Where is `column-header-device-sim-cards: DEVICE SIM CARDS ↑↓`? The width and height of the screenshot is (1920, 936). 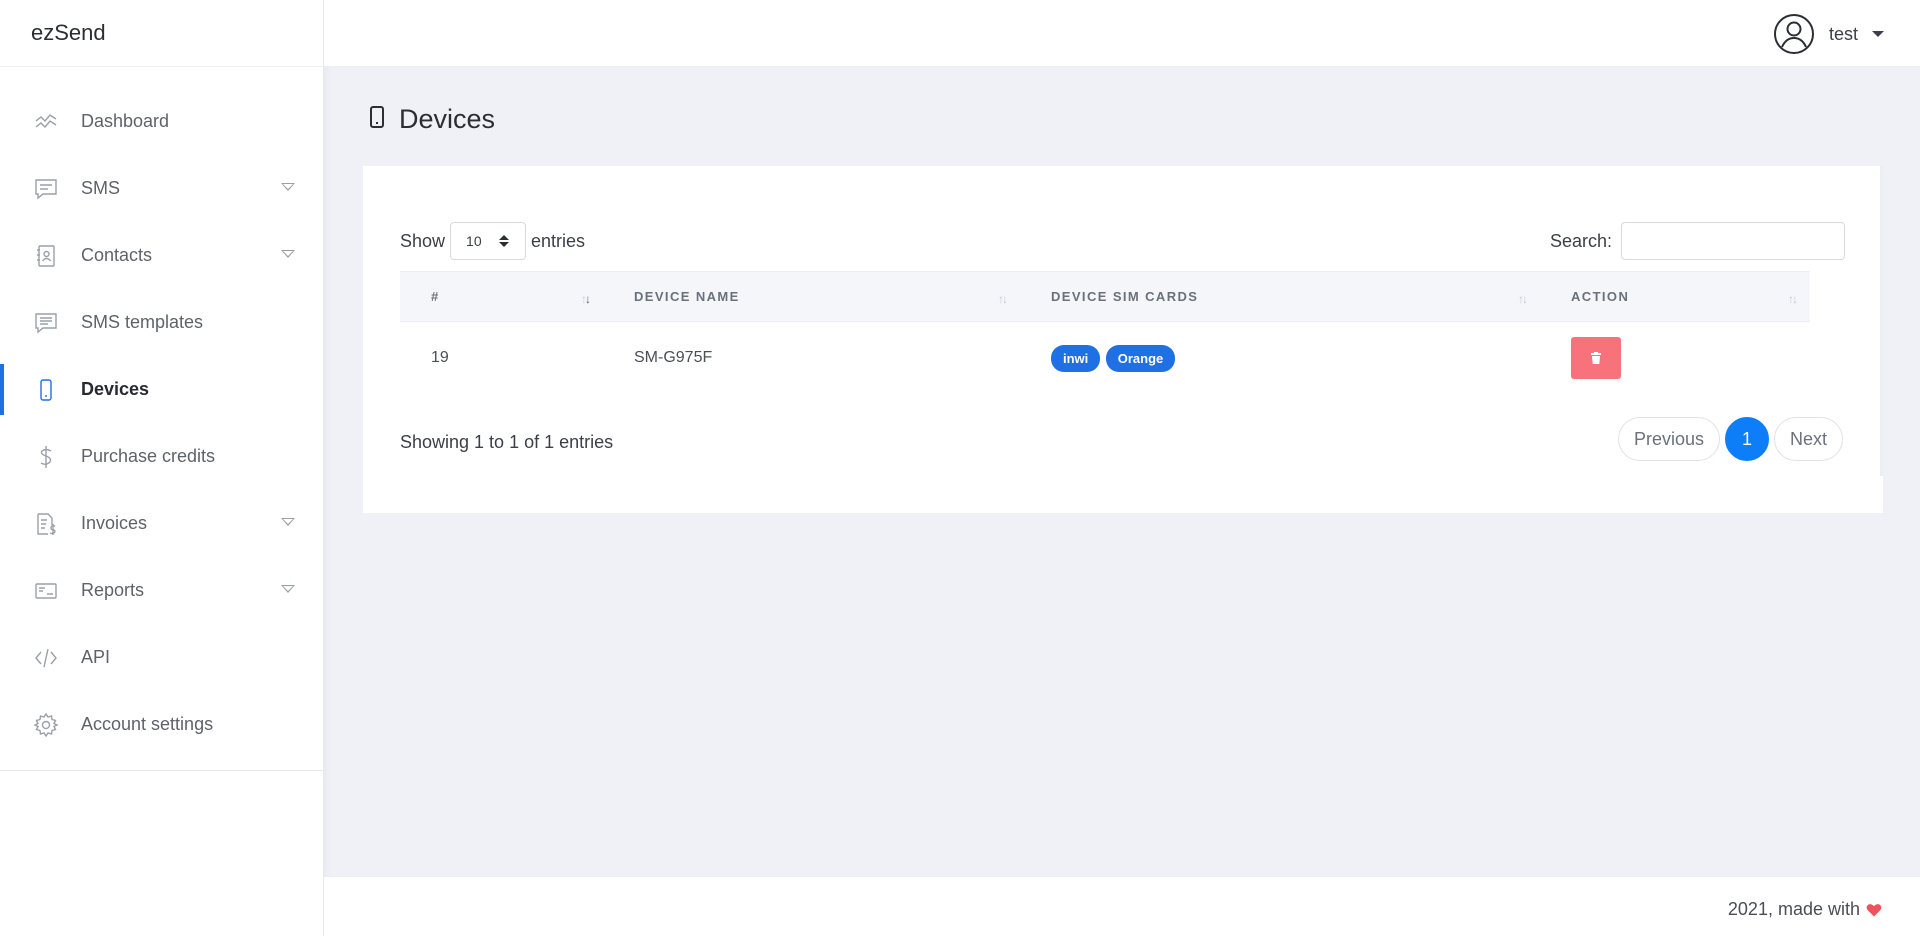 column-header-device-sim-cards: DEVICE SIM CARDS ↑↓ is located at coordinates (1280, 296).